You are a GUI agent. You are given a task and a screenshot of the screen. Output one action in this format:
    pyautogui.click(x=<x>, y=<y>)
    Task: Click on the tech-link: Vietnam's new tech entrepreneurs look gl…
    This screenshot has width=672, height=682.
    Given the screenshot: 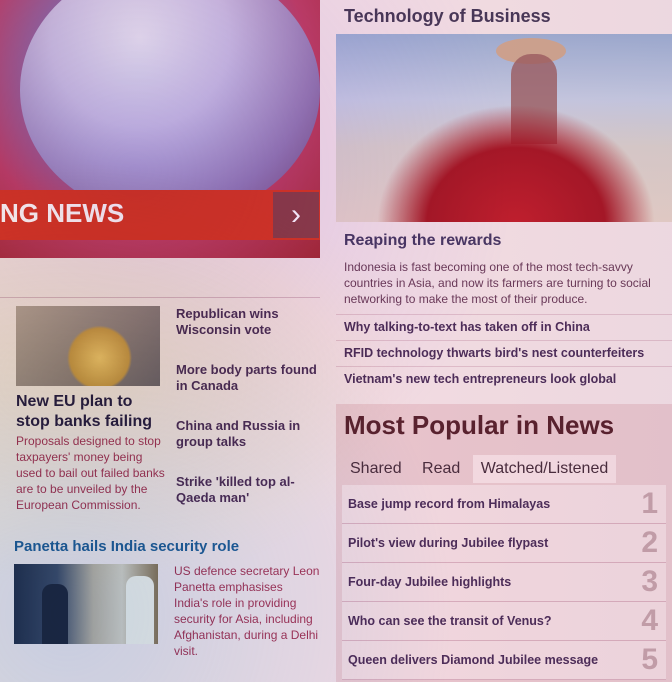 What is the action you would take?
    pyautogui.click(x=504, y=379)
    